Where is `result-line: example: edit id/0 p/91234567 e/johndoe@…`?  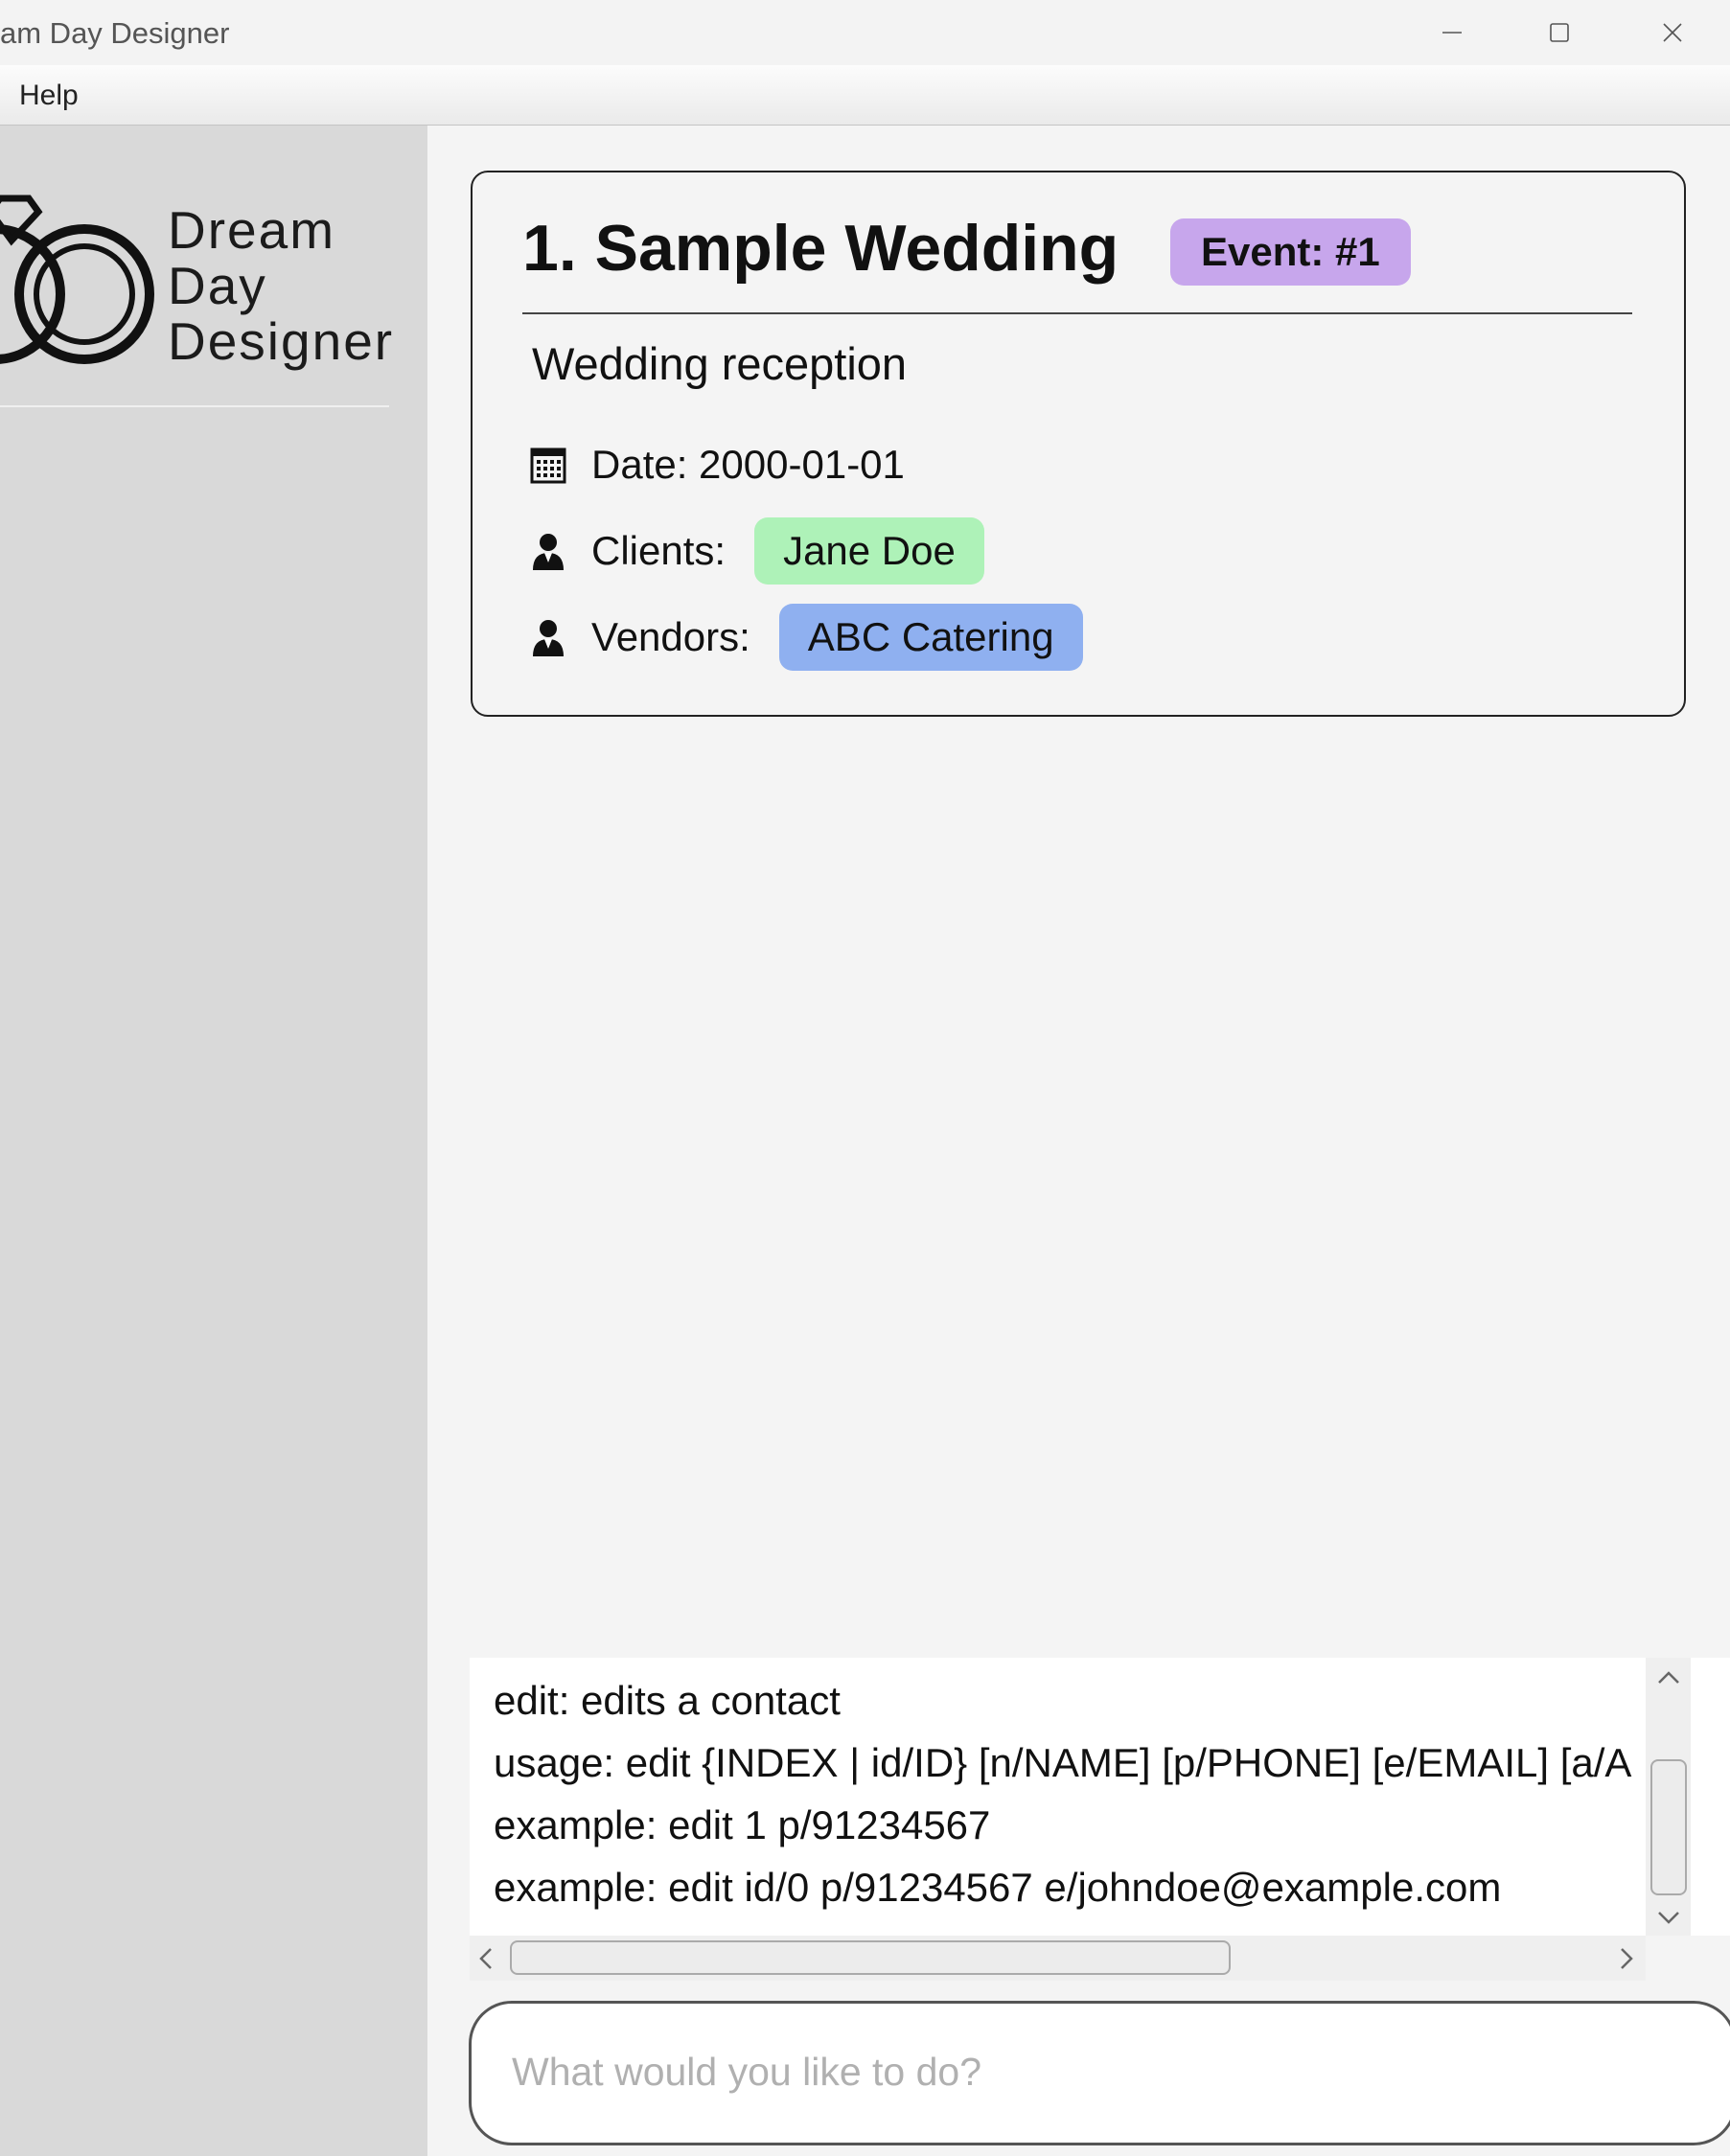
result-line: example: edit id/0 p/91234567 e/johndoe@… is located at coordinates (998, 1887).